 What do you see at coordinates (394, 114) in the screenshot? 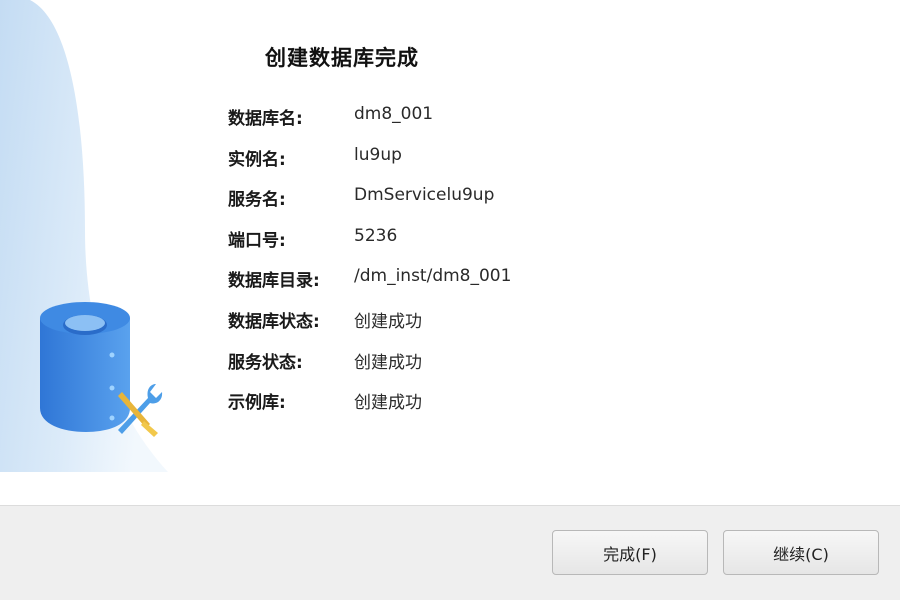
I see `info-value: dm8_001` at bounding box center [394, 114].